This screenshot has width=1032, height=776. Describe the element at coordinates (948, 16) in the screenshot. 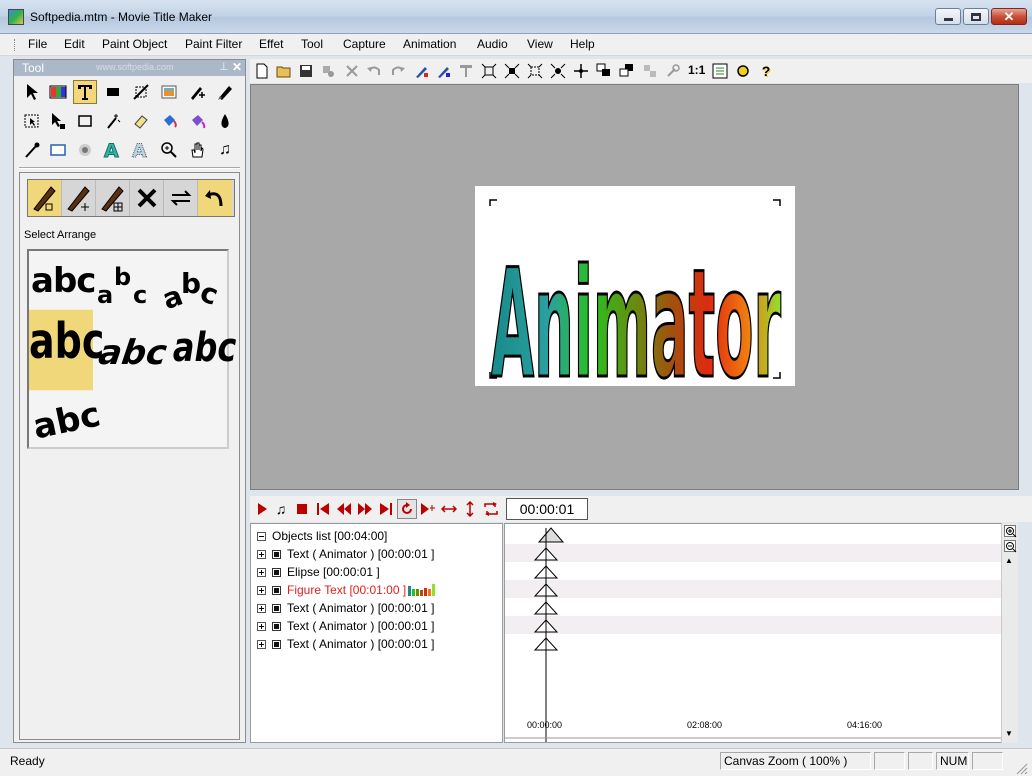

I see `minimize-button` at that location.